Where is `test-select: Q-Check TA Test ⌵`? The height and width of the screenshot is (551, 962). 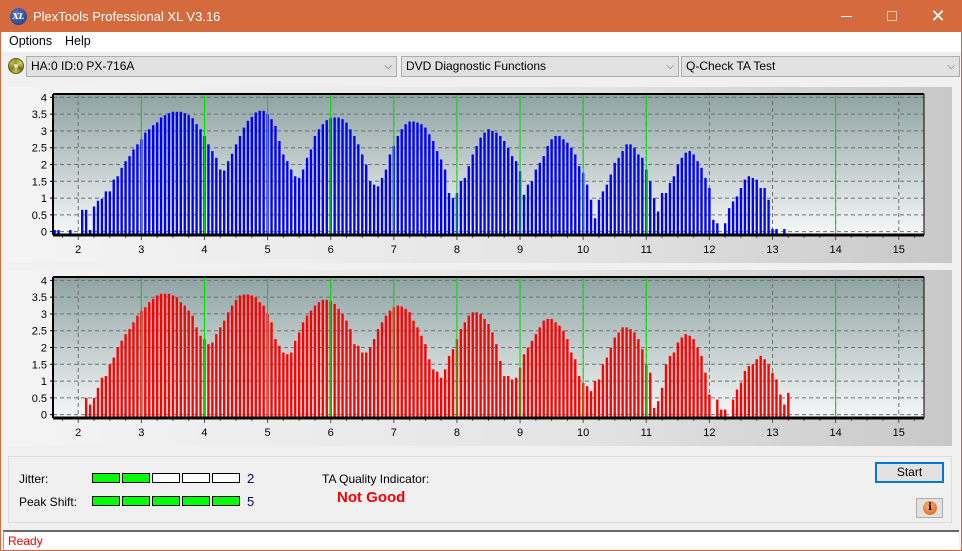 test-select: Q-Check TA Test ⌵ is located at coordinates (820, 66).